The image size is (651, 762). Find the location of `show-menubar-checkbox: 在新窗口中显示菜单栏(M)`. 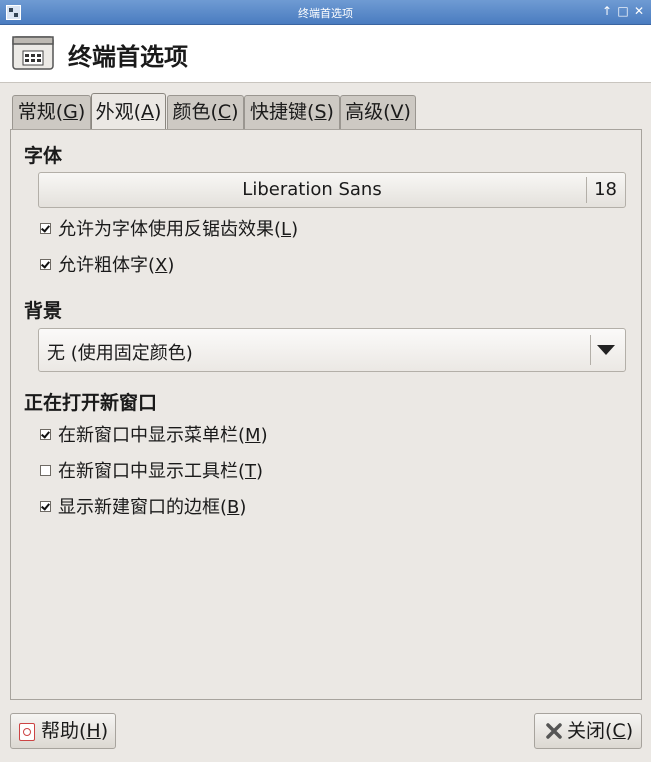

show-menubar-checkbox: 在新窗口中显示菜单栏(M) is located at coordinates (154, 436).